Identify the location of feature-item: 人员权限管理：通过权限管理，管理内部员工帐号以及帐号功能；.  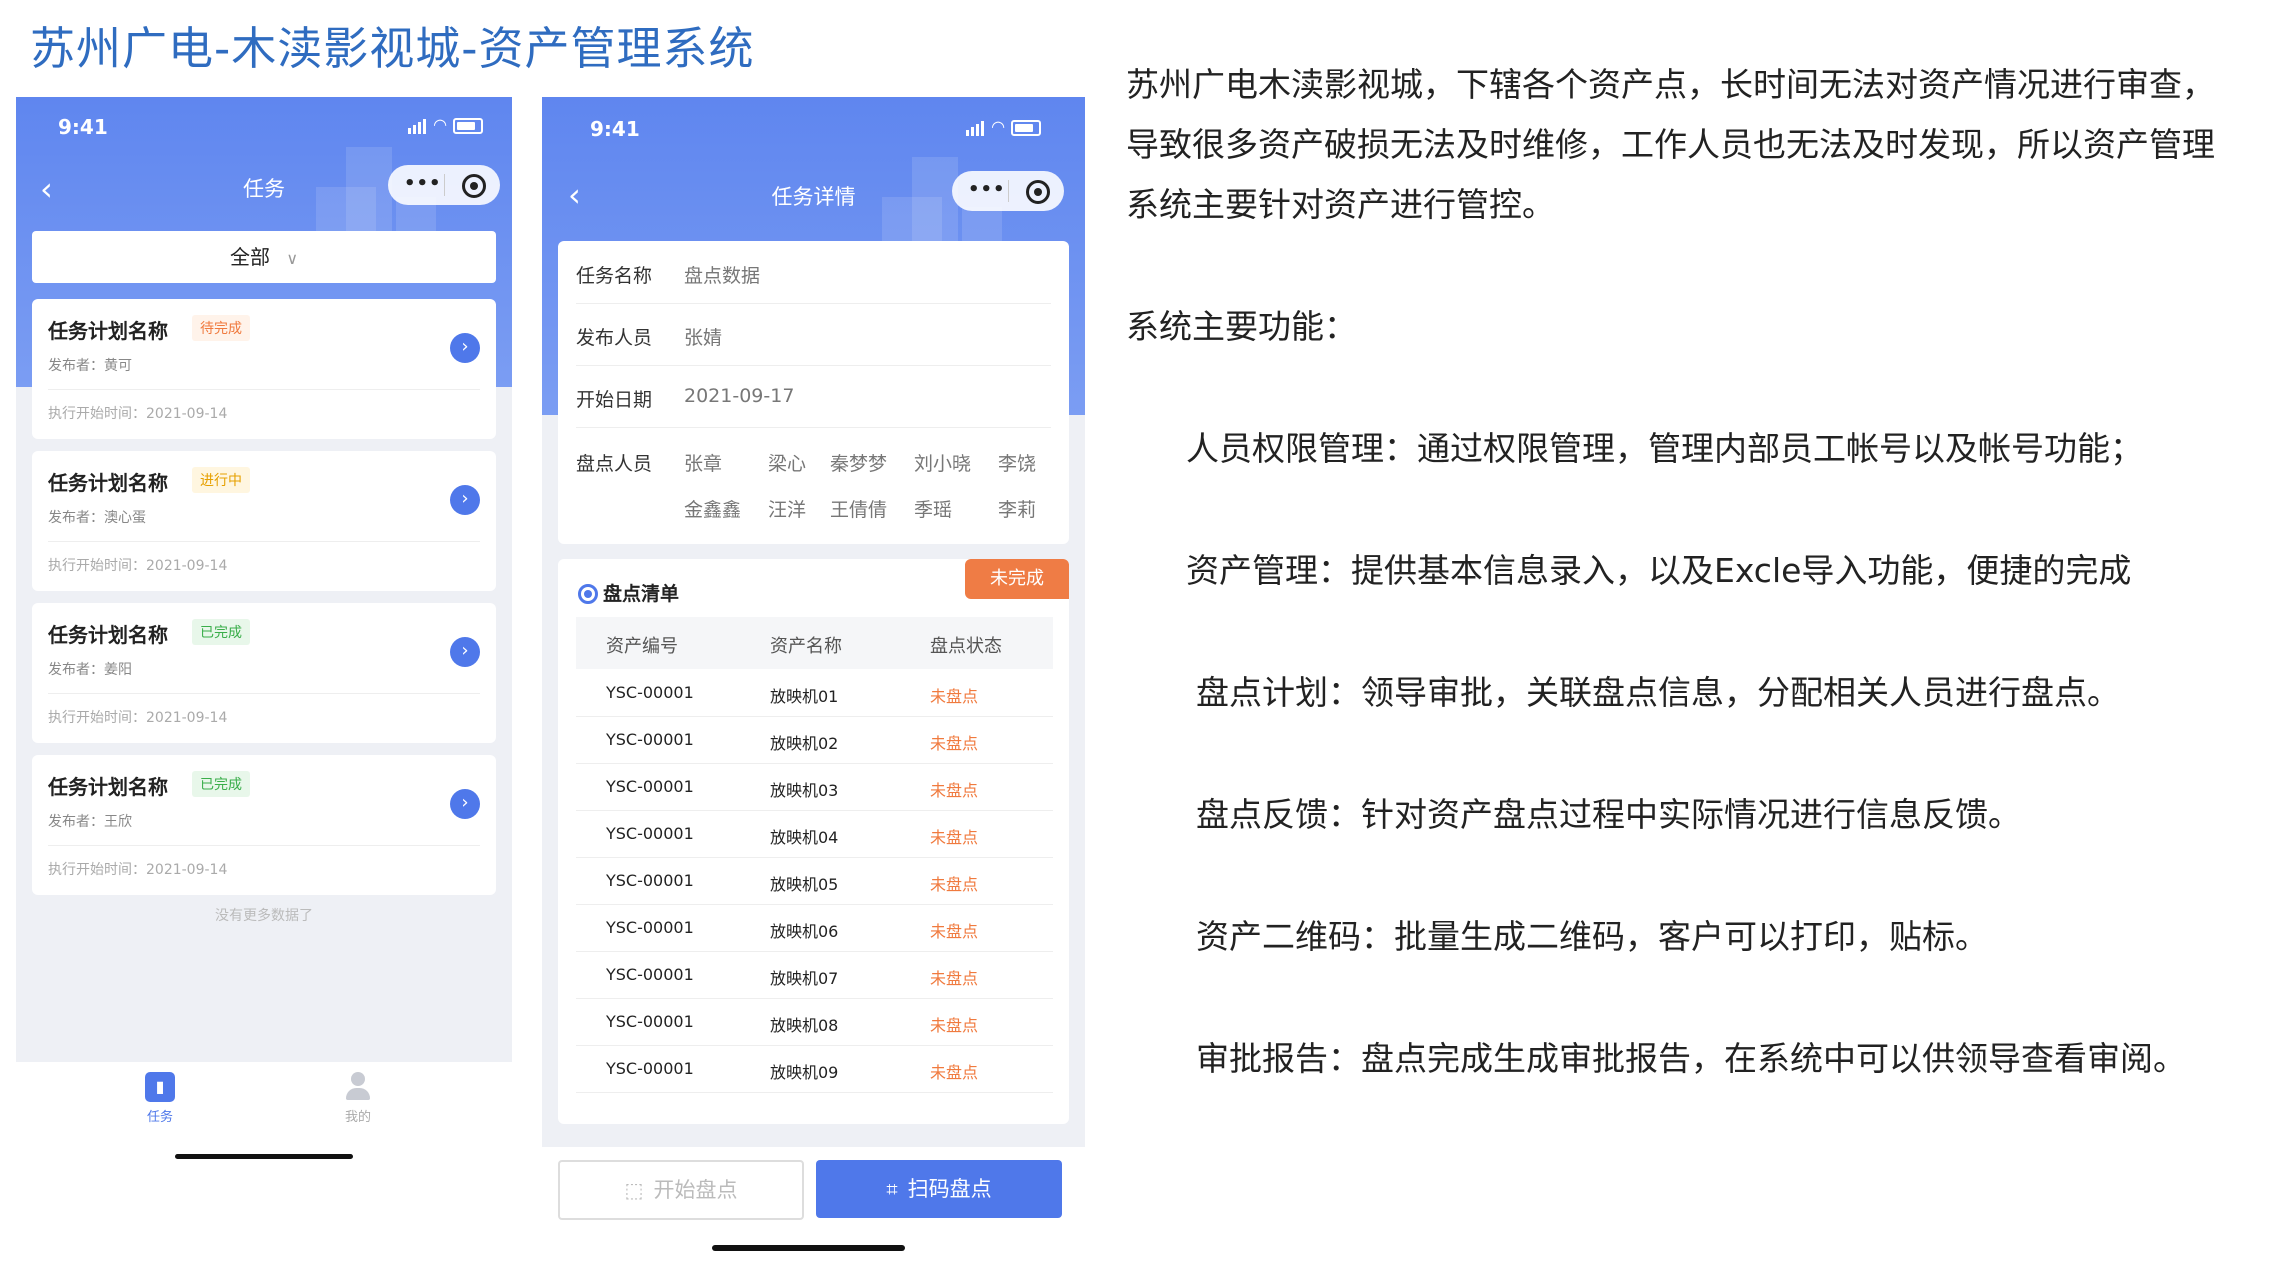
(1664, 448).